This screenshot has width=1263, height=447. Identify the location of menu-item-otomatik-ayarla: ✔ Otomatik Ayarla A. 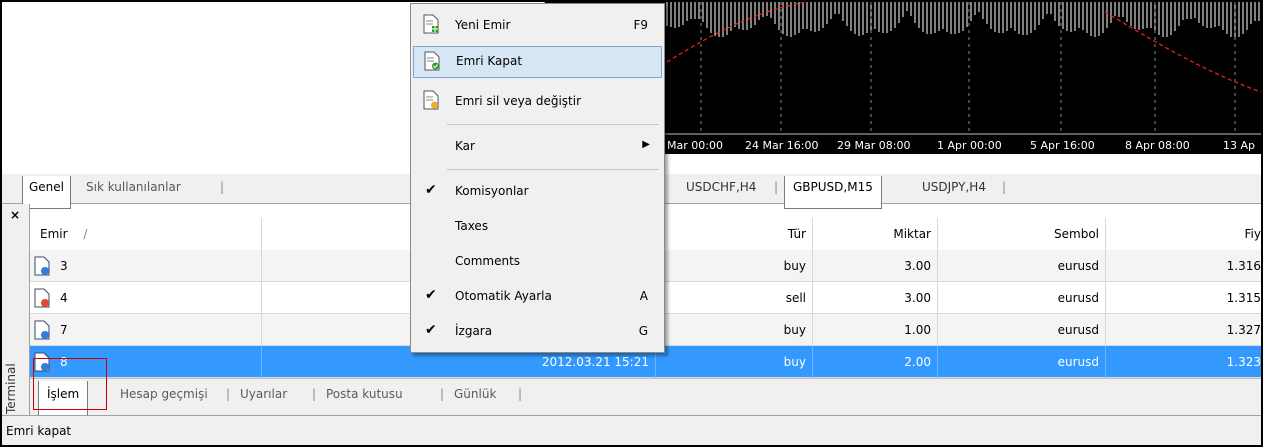
(537, 297).